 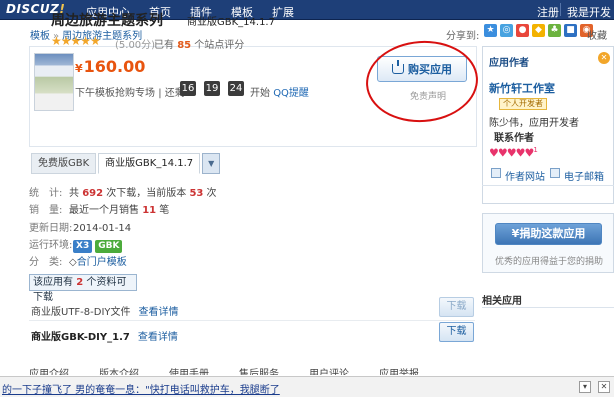 What do you see at coordinates (555, 173) in the screenshot?
I see `email-icon` at bounding box center [555, 173].